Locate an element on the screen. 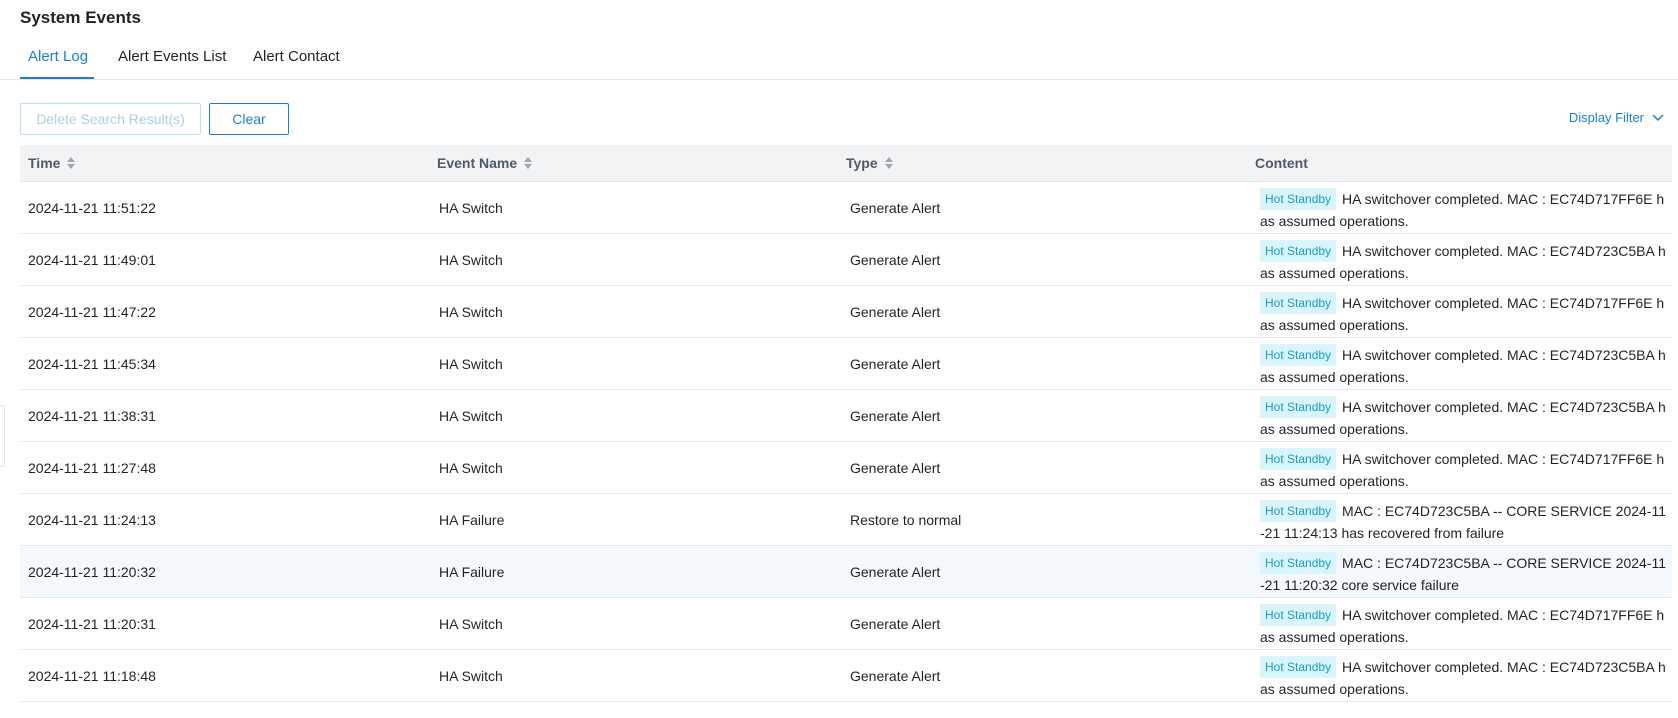  column-header-content-label: Content is located at coordinates (1281, 163).